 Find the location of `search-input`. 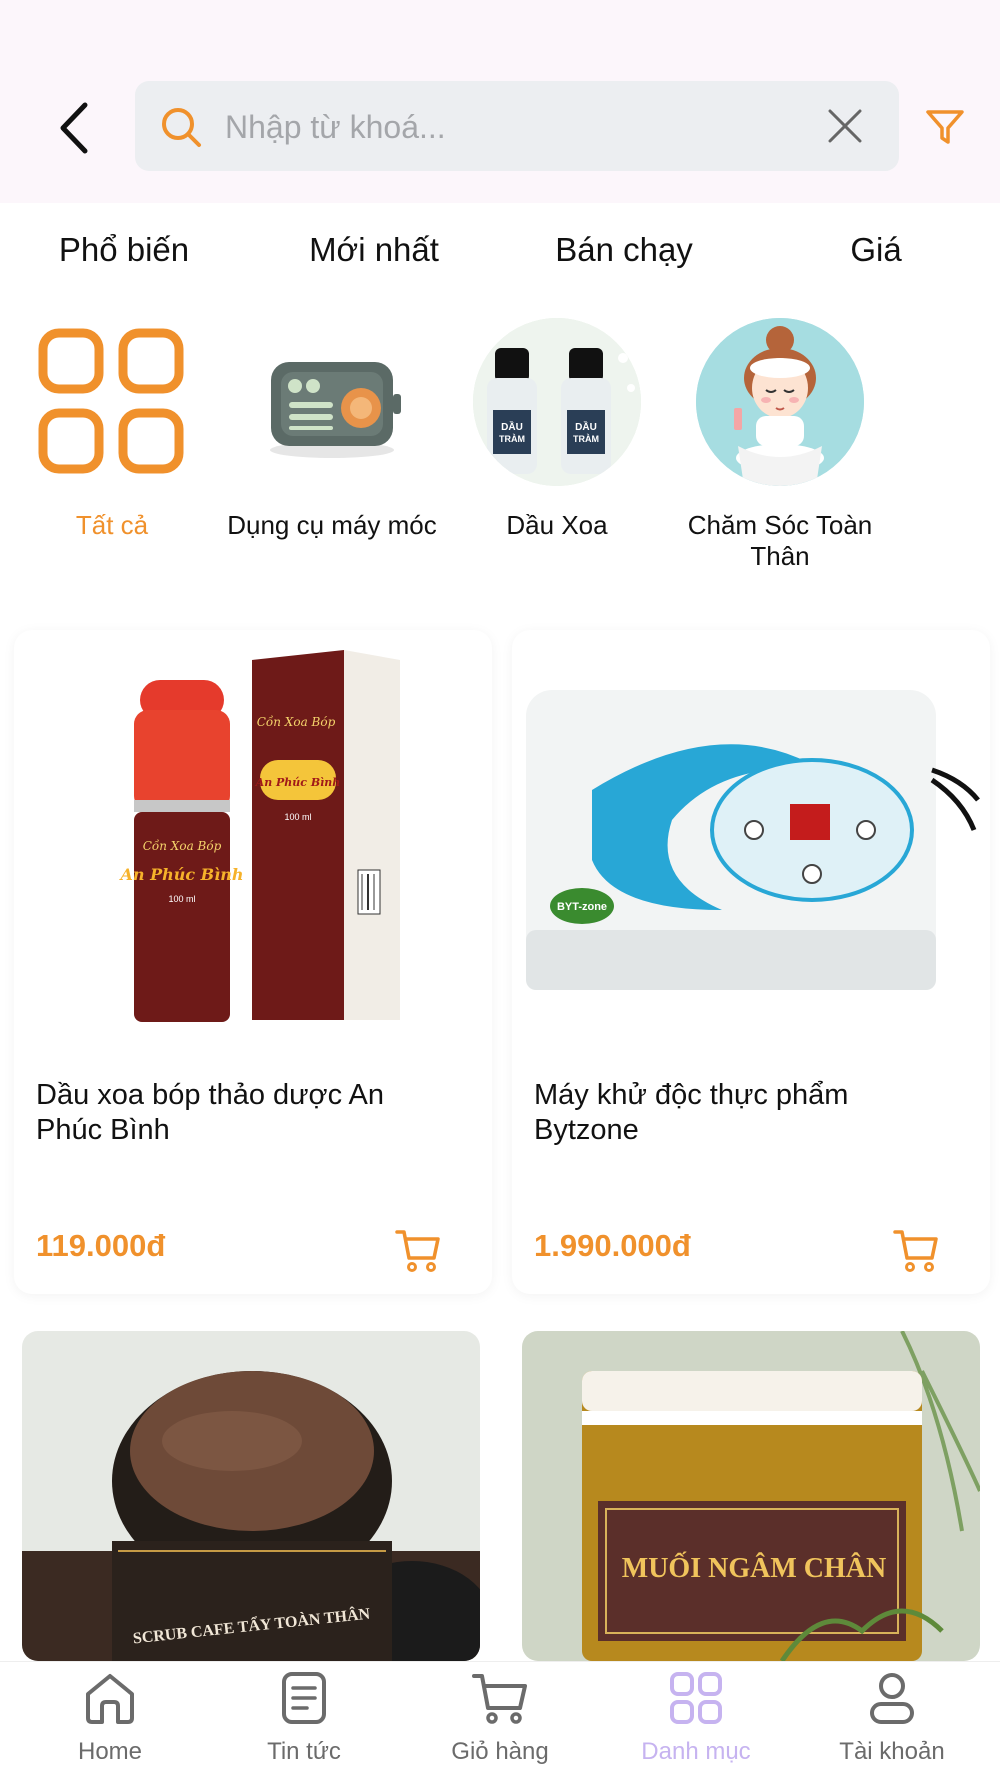

search-input is located at coordinates (505, 127).